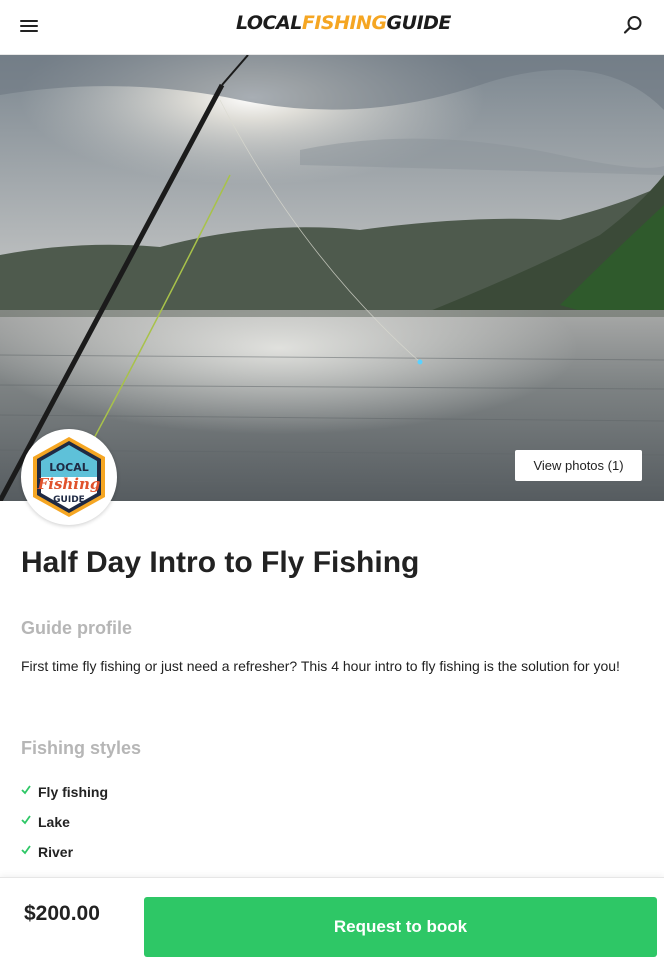  Describe the element at coordinates (56, 852) in the screenshot. I see `fishing-style-label: River` at that location.